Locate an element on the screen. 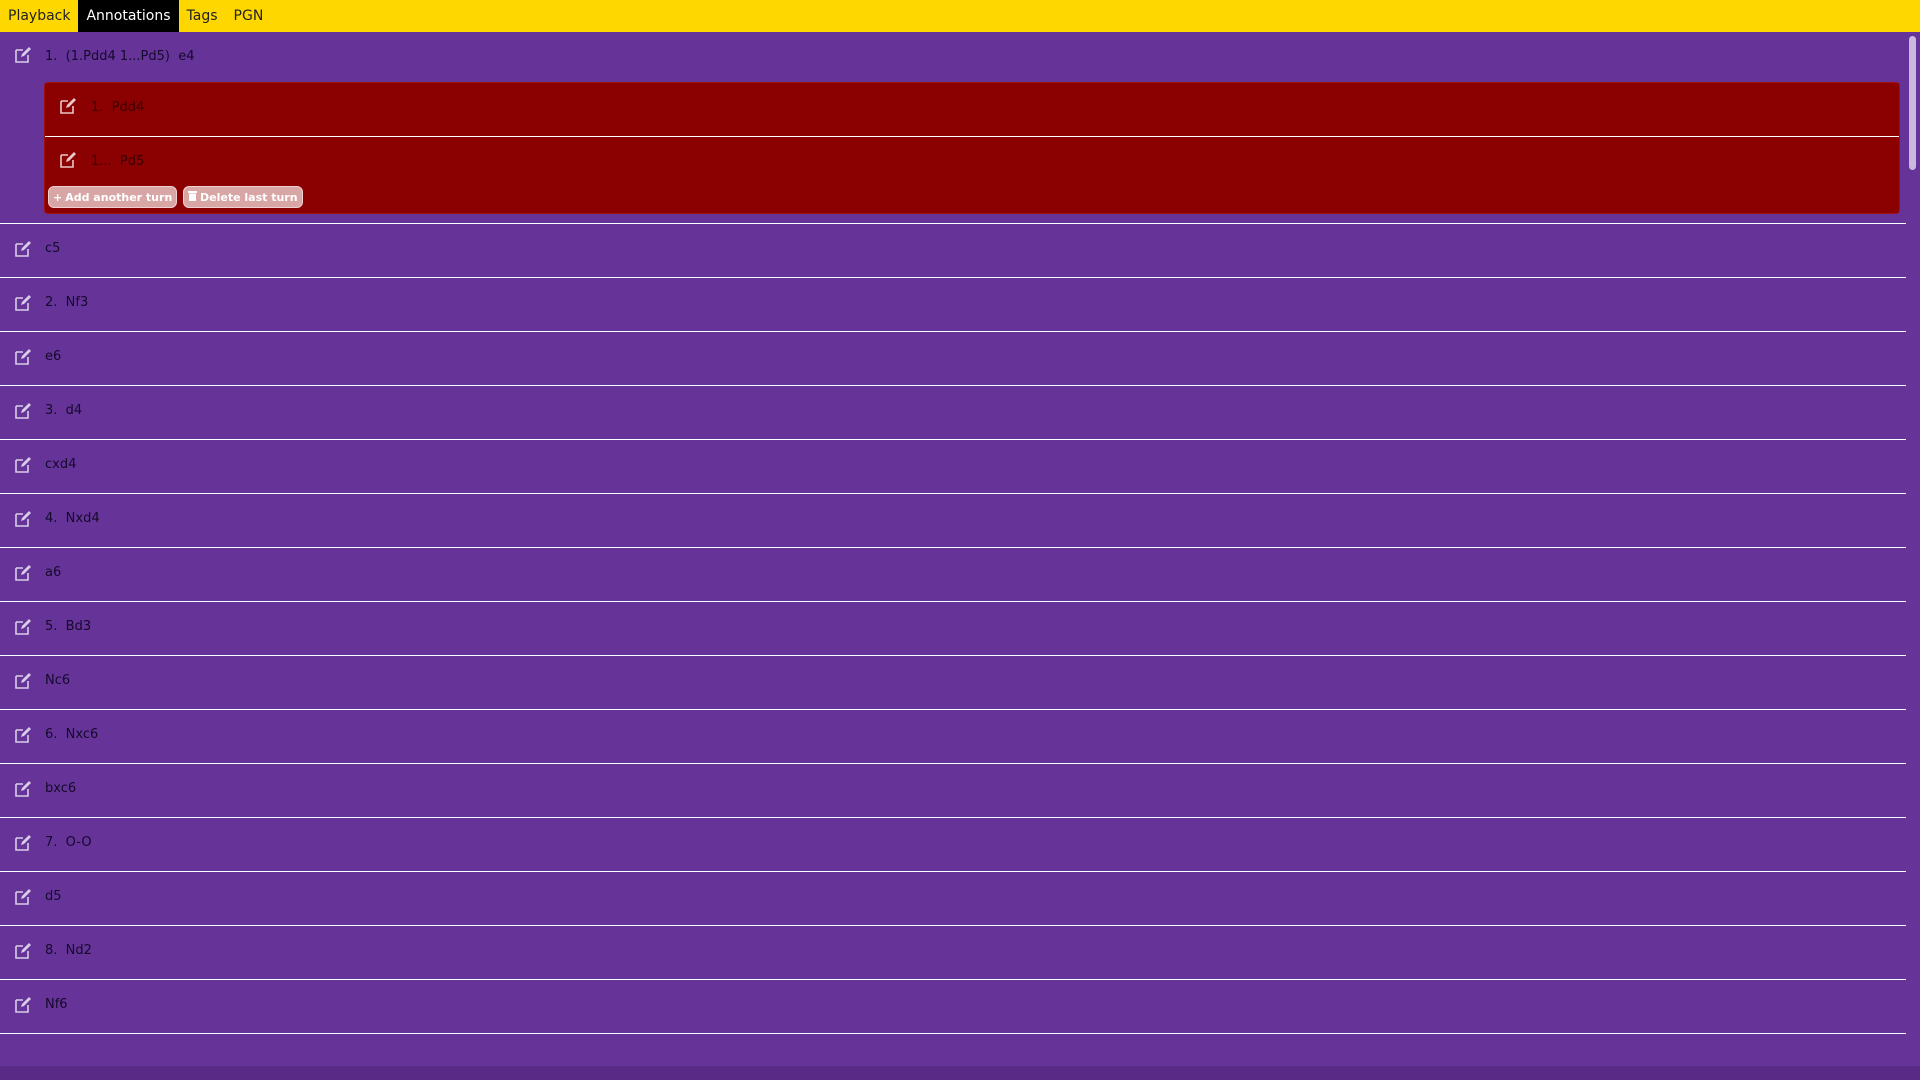  move-label: c5 is located at coordinates (53, 248).